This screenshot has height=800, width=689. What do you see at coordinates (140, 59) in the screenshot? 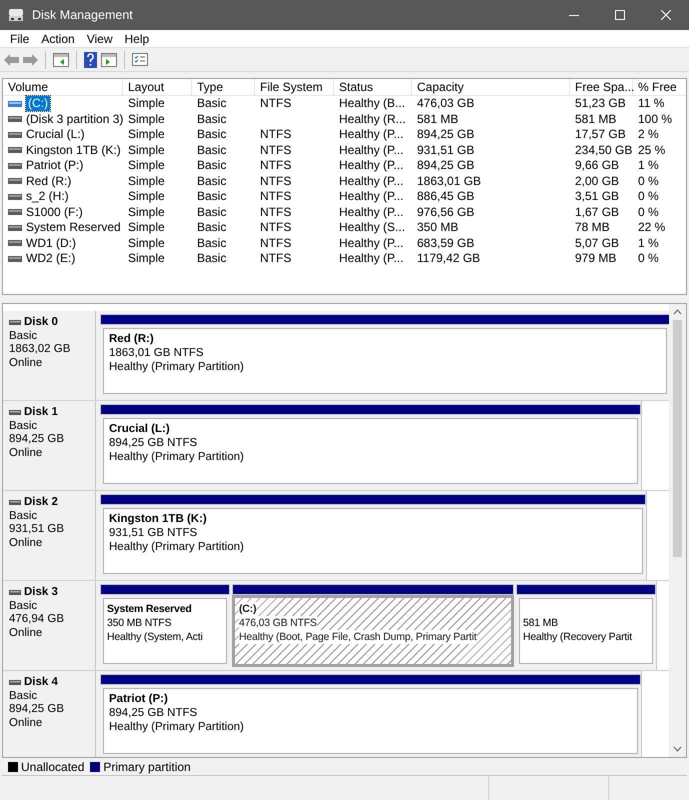
I see `properties-icon` at bounding box center [140, 59].